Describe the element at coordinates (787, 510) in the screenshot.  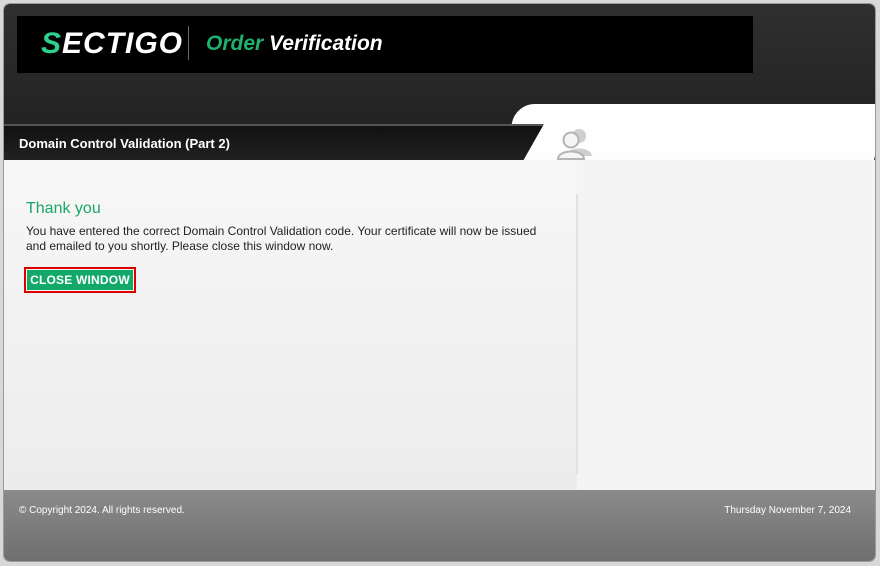
I see `current-date: Thursday November 7, 2024` at that location.